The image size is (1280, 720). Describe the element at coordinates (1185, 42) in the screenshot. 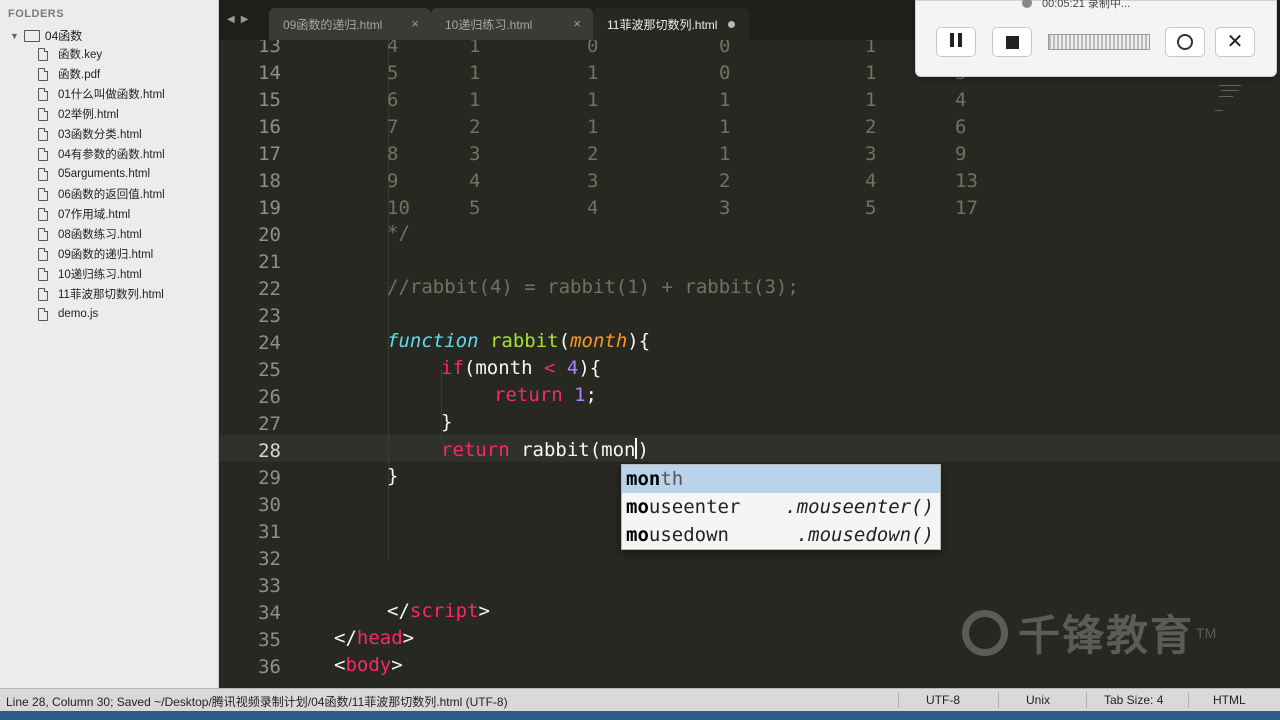

I see `camera-button` at that location.